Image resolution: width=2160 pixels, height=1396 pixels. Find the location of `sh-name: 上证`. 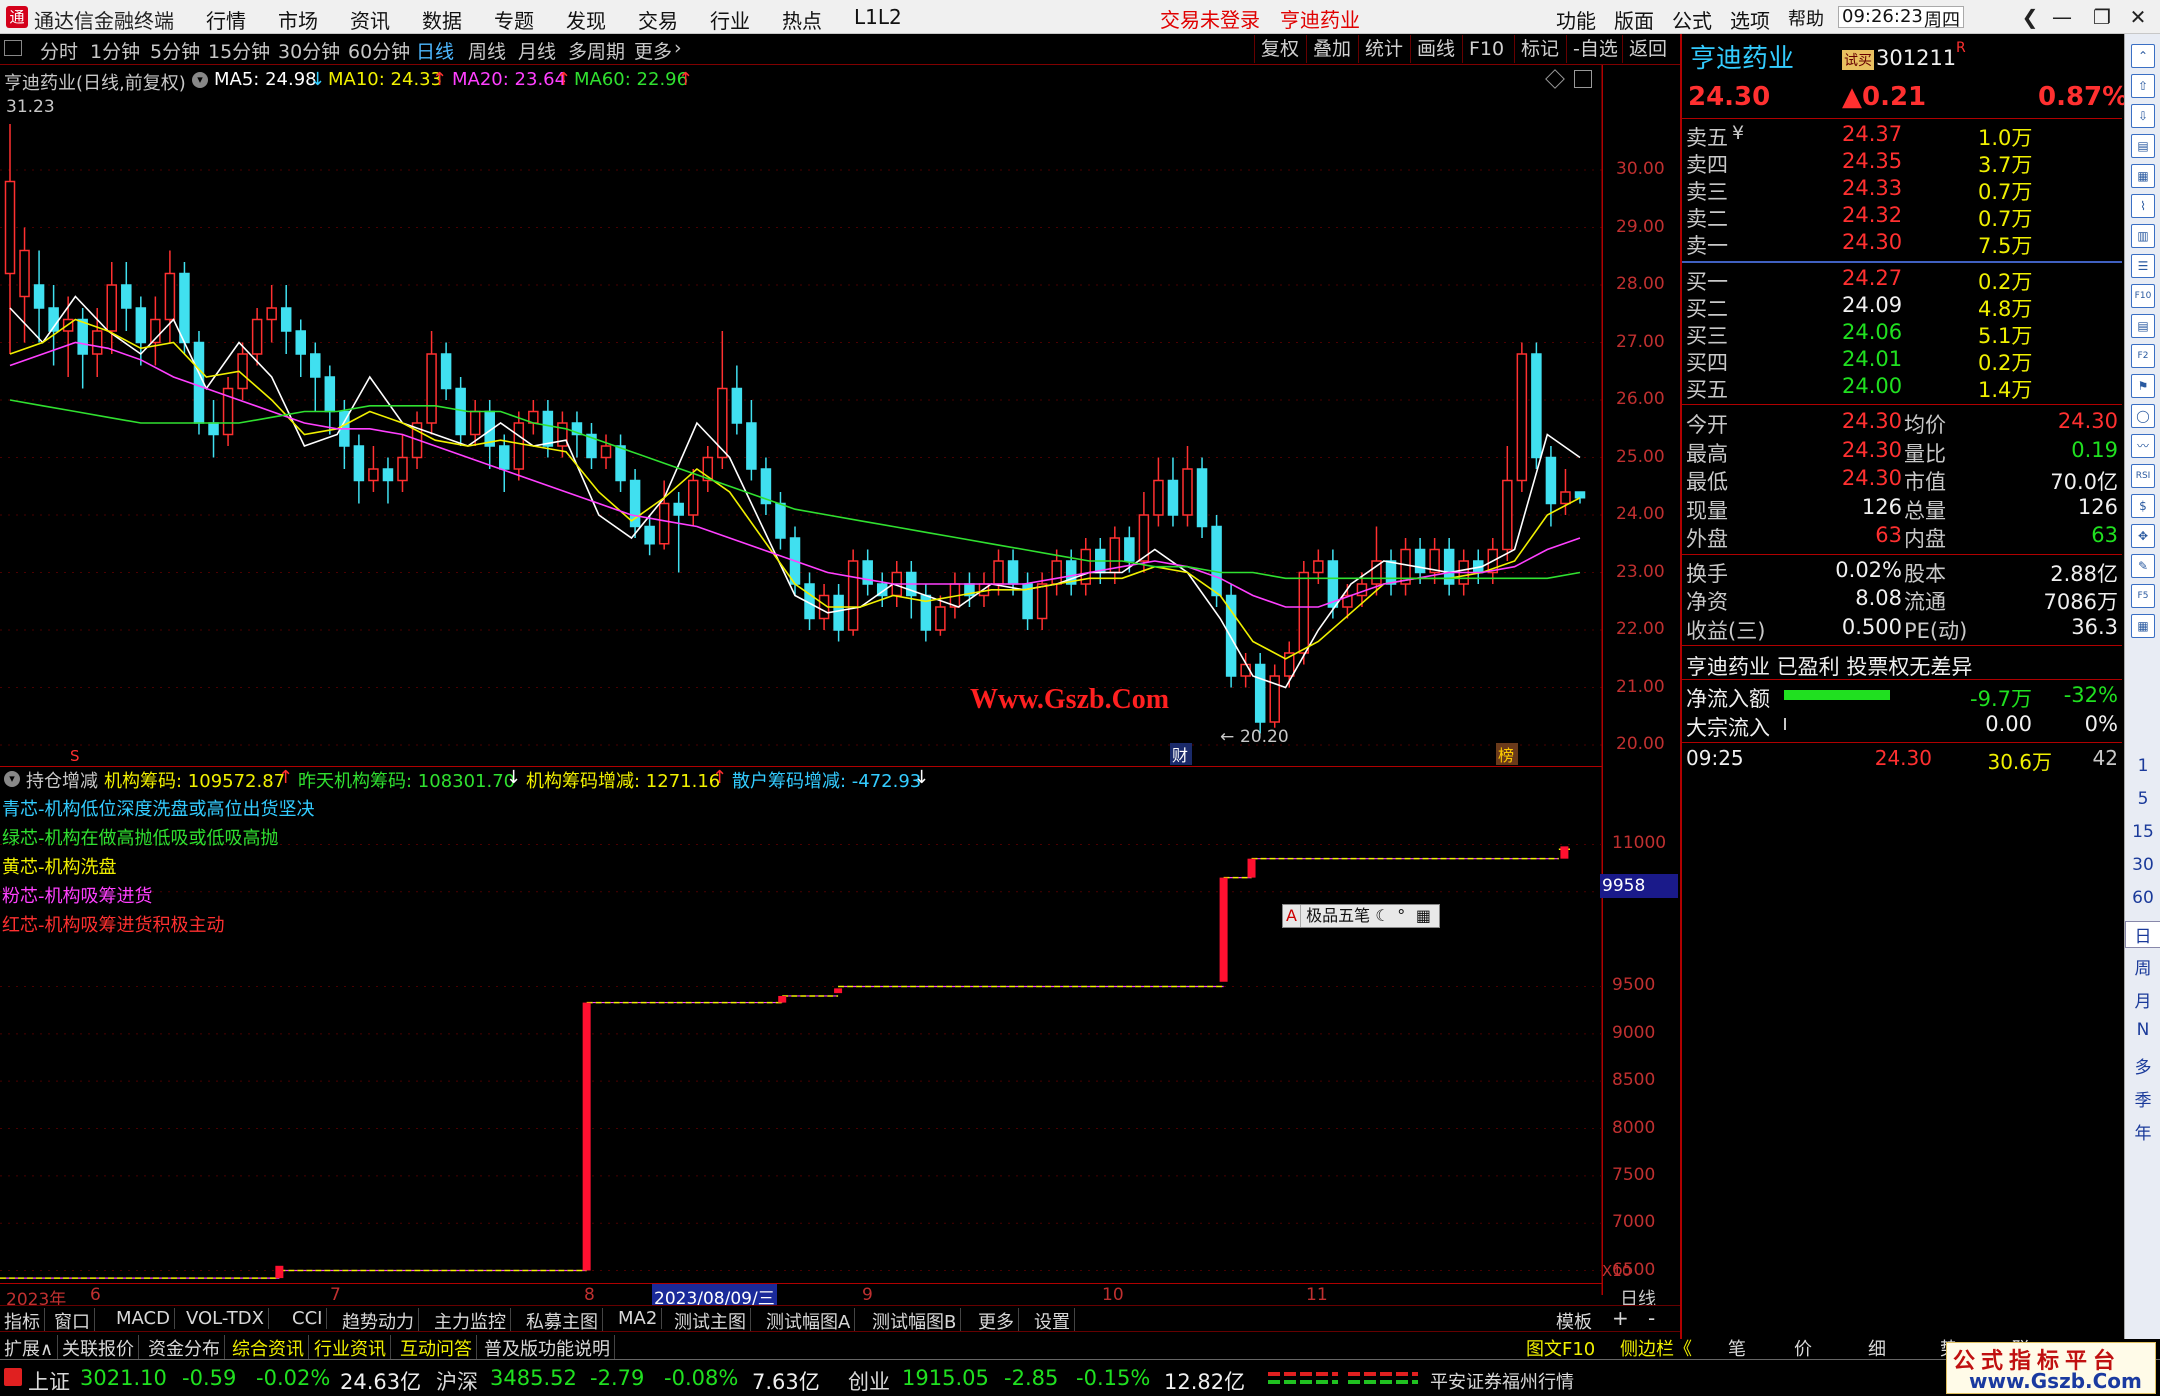

sh-name: 上证 is located at coordinates (49, 1381).